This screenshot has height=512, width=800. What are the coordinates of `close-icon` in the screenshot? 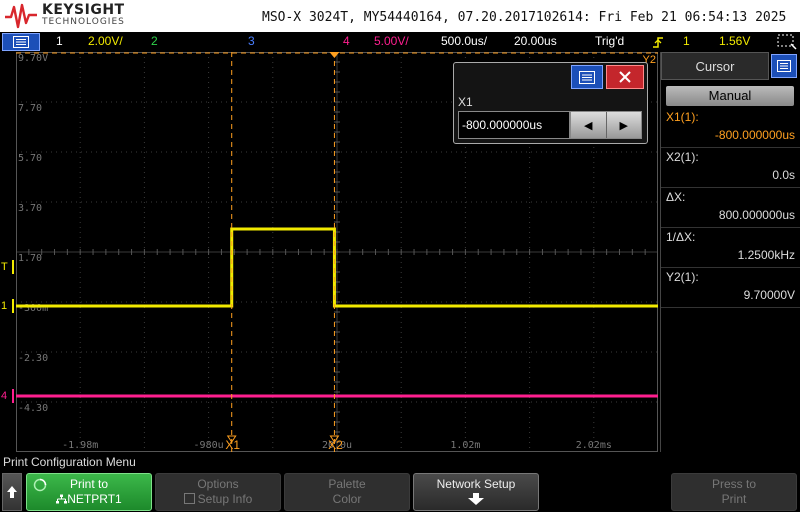 It's located at (625, 77).